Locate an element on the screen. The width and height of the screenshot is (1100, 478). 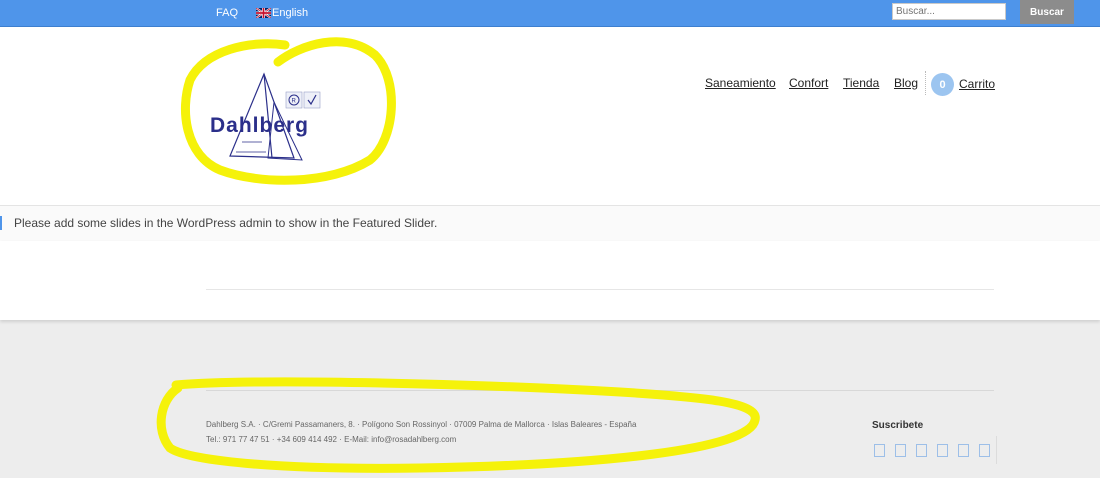
language-link: English is located at coordinates (282, 13).